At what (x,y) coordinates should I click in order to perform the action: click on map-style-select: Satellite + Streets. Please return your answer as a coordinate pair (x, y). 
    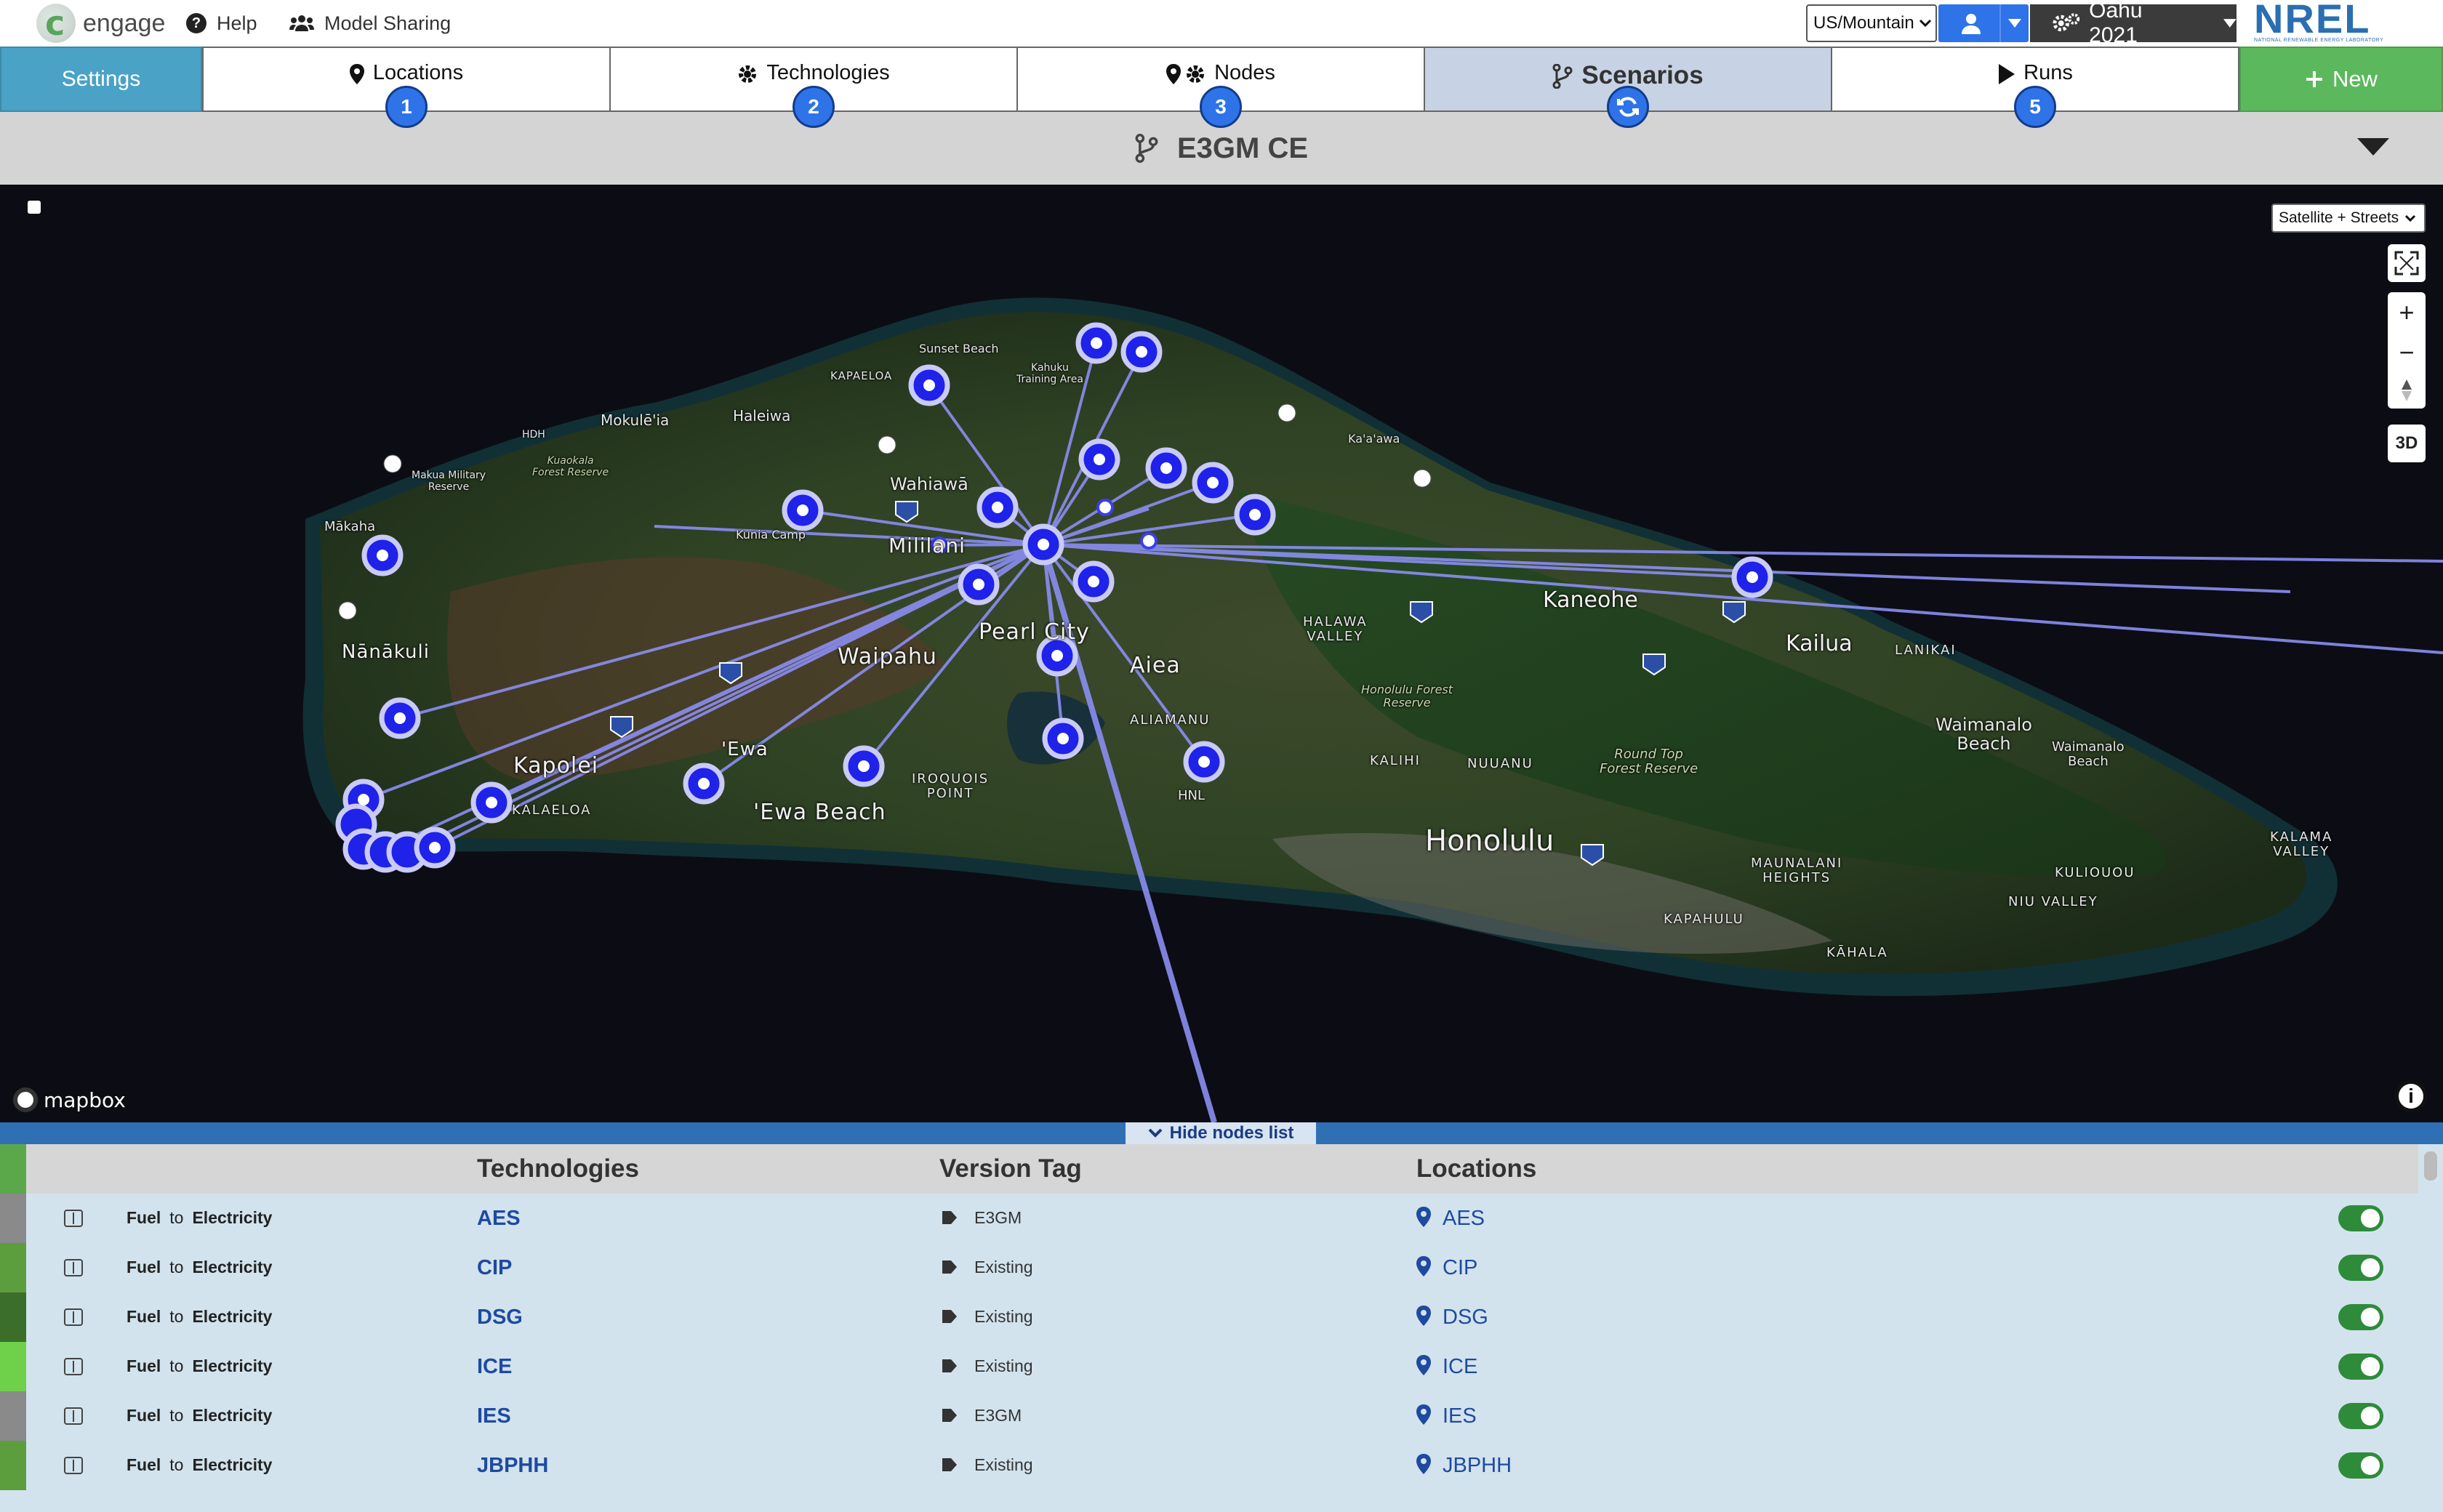
    Looking at the image, I should click on (2348, 218).